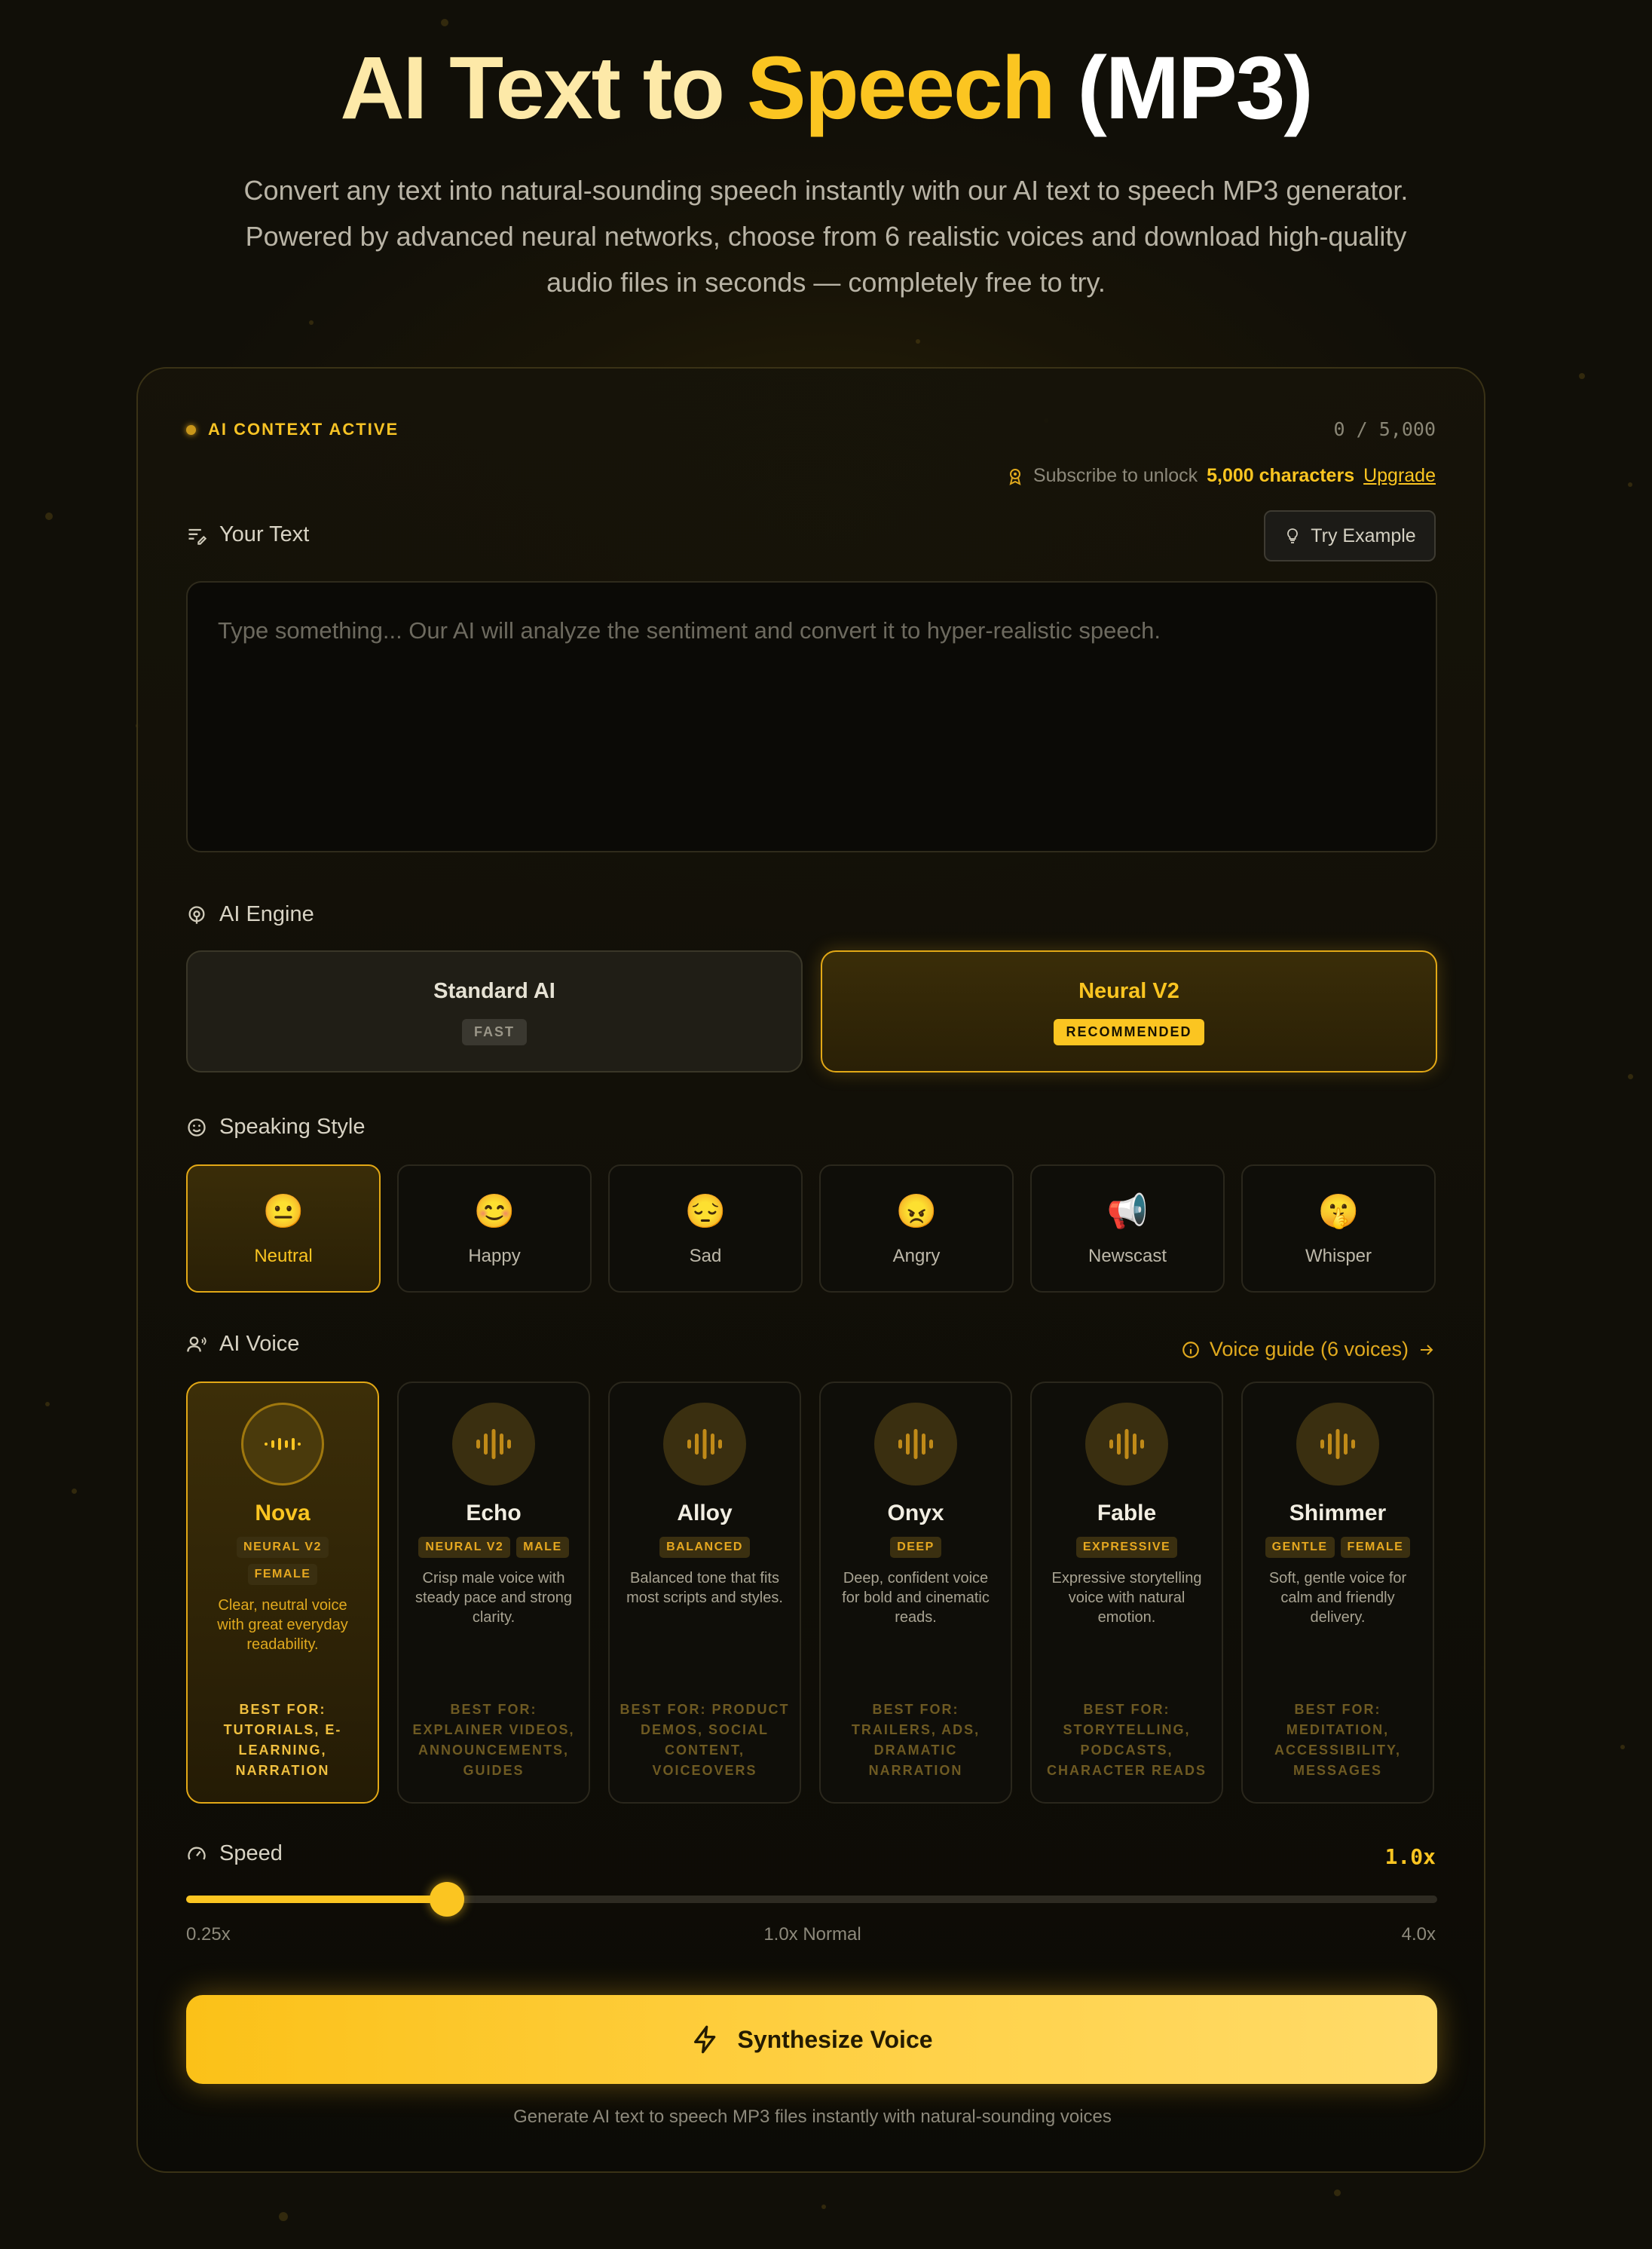 This screenshot has height=2249, width=1652. What do you see at coordinates (495, 1228) in the screenshot?
I see `style-option-happy: 😊 Happy` at bounding box center [495, 1228].